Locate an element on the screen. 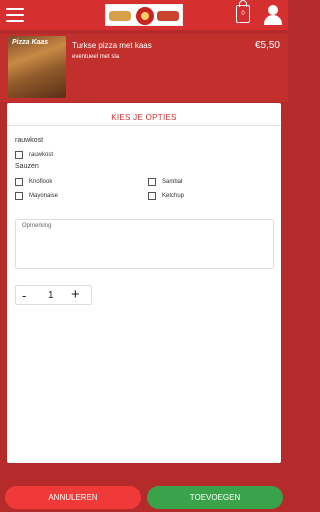  cart-count: 0 is located at coordinates (243, 14).